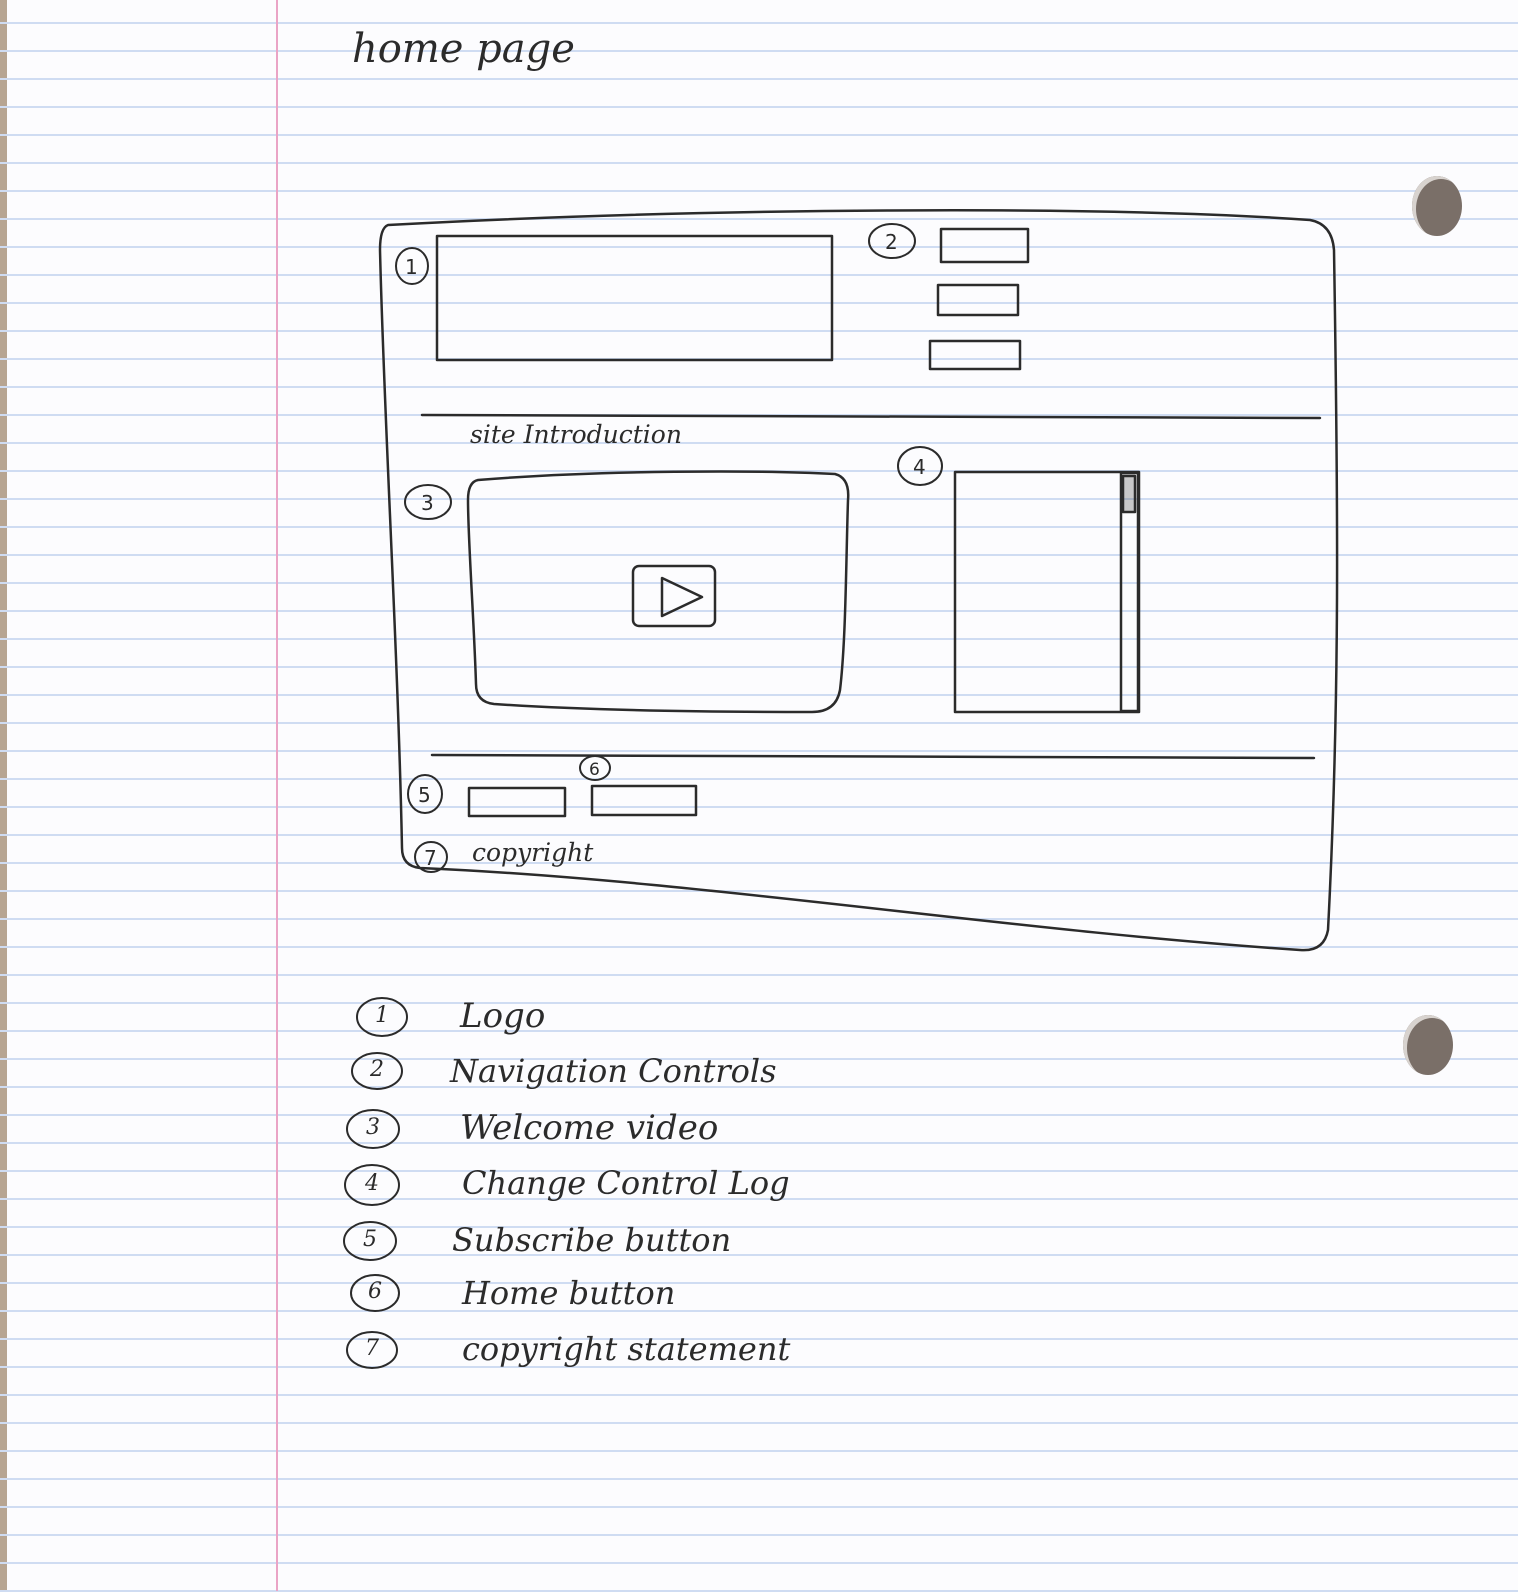 The image size is (1518, 1592). Describe the element at coordinates (1047, 592) in the screenshot. I see `wireframe-log-box` at that location.